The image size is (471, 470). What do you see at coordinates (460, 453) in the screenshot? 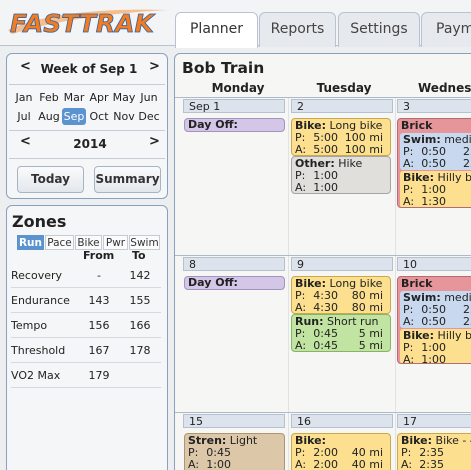
I see `planned-distance: 40` at bounding box center [460, 453].